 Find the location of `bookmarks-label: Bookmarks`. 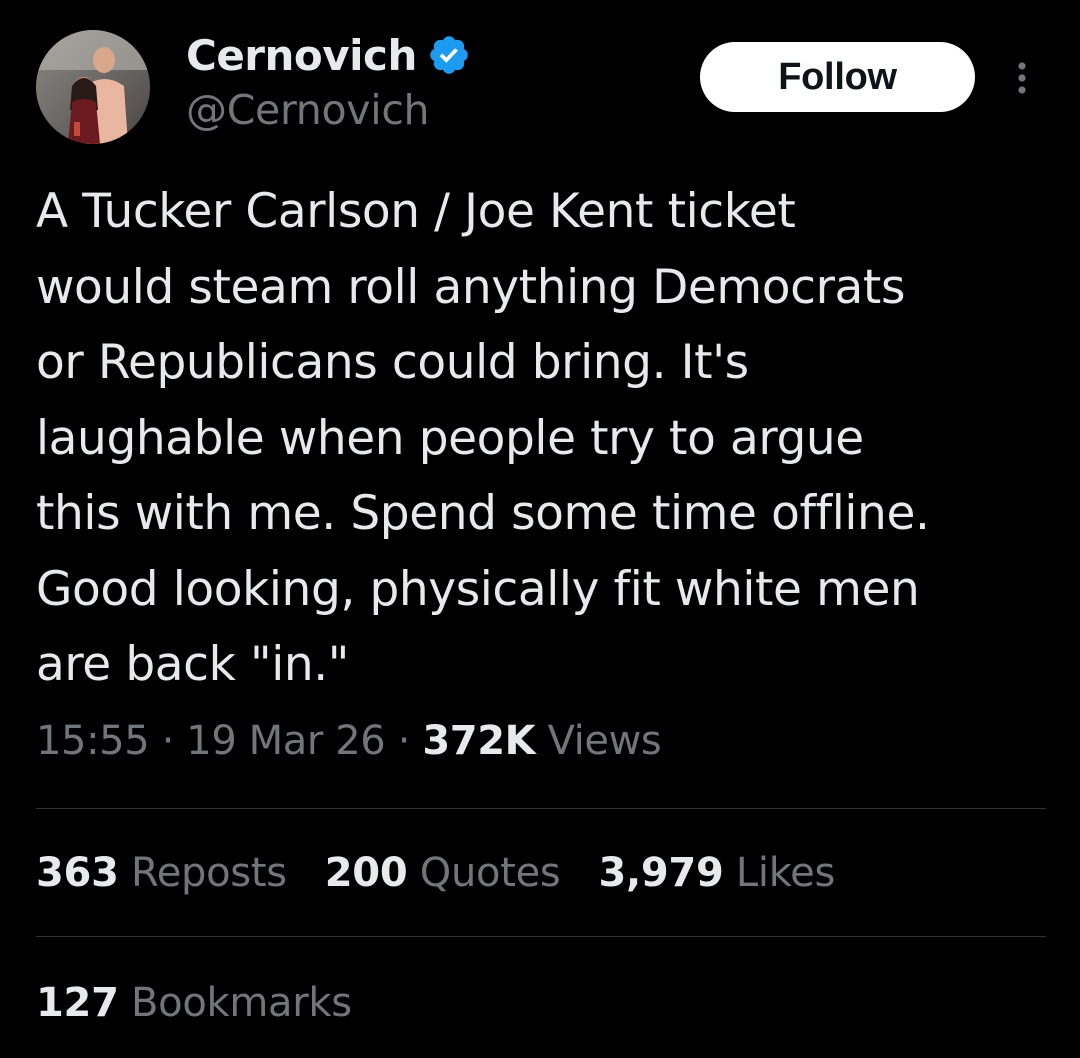

bookmarks-label: Bookmarks is located at coordinates (241, 1003).